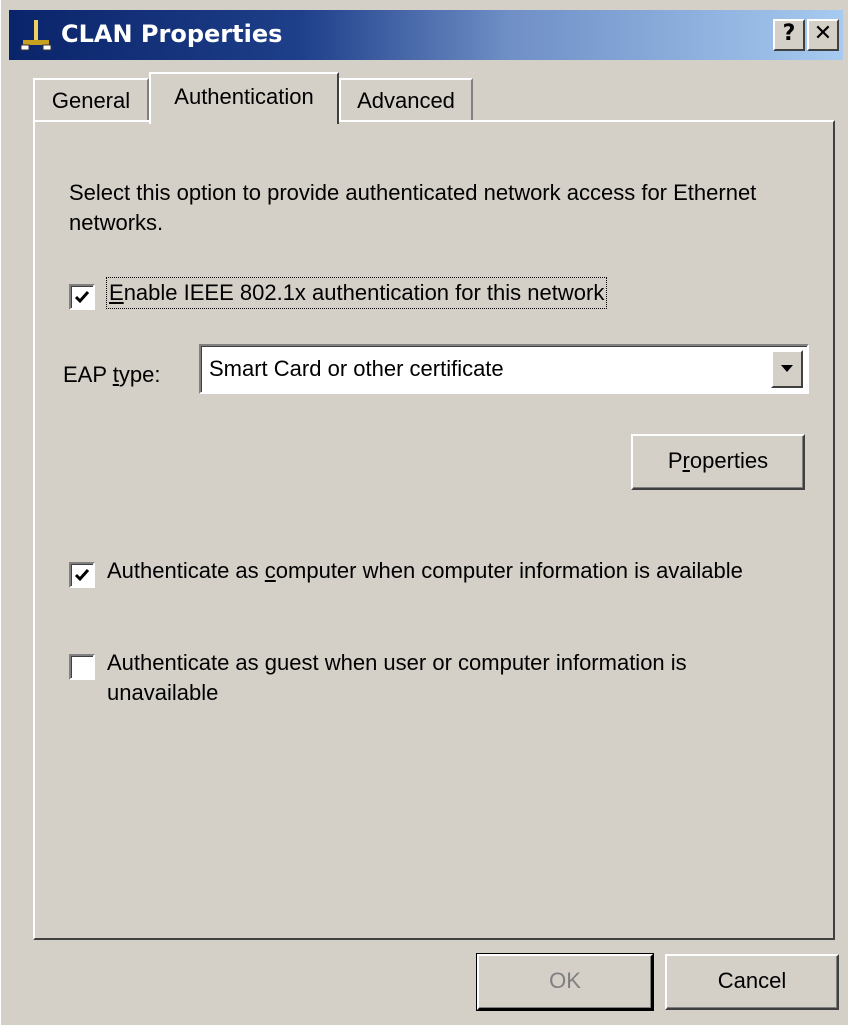 This screenshot has height=1025, width=848. What do you see at coordinates (718, 462) in the screenshot?
I see `properties-button: Properties` at bounding box center [718, 462].